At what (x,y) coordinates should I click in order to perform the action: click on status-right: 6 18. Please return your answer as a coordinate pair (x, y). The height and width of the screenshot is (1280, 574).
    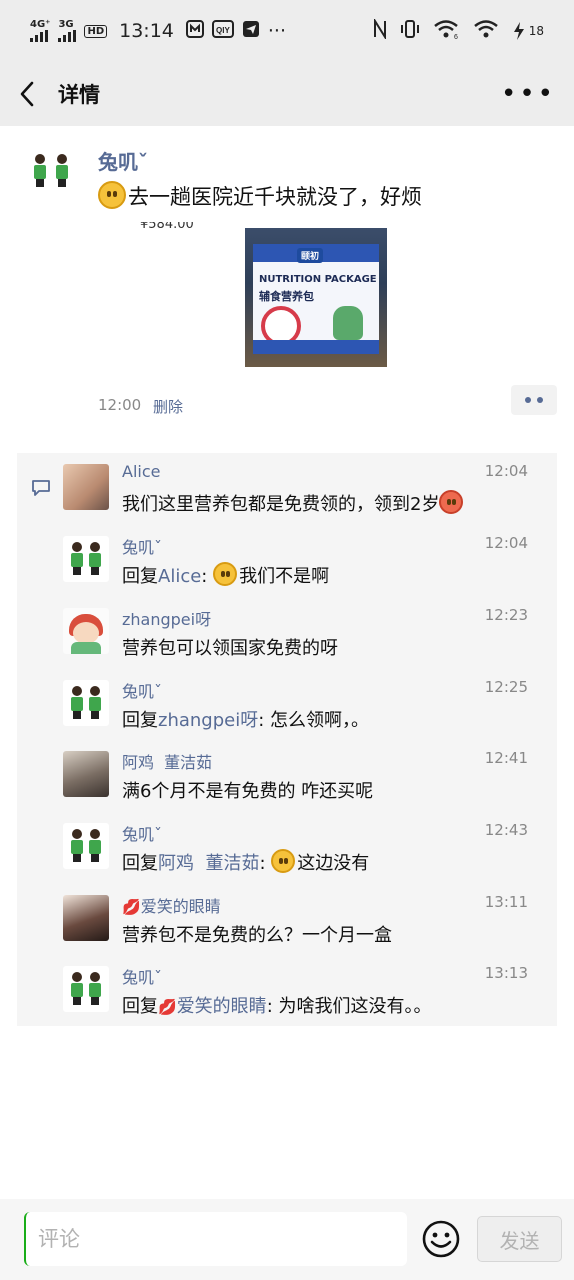
    Looking at the image, I should click on (458, 30).